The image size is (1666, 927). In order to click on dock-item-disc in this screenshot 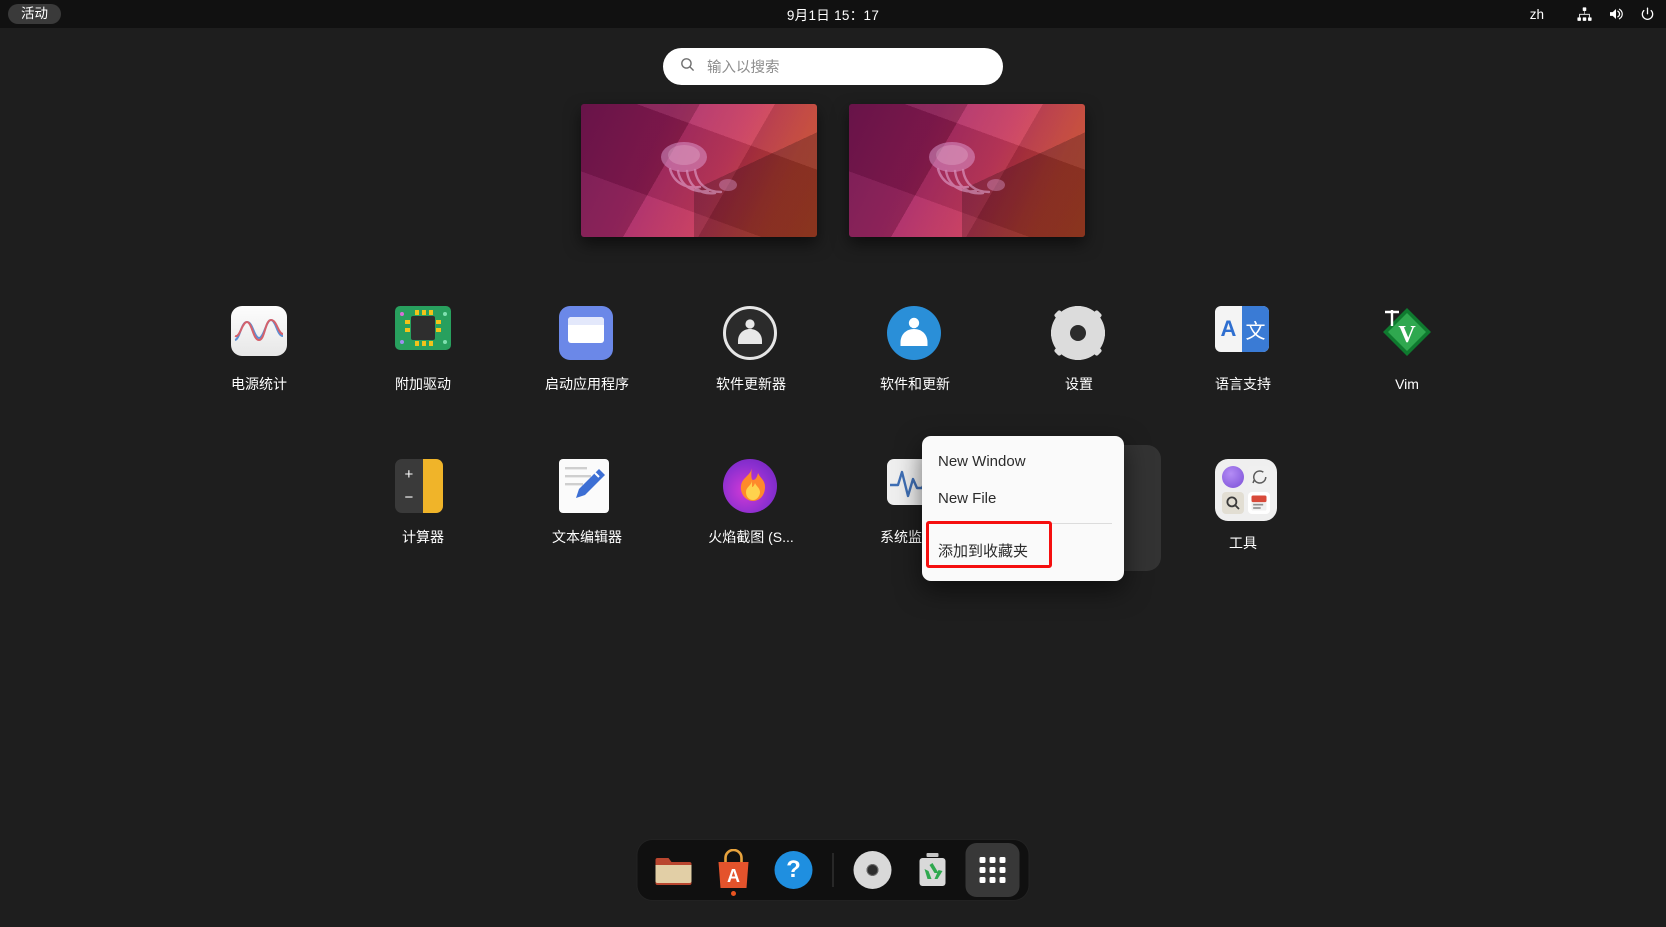, I will do `click(873, 870)`.